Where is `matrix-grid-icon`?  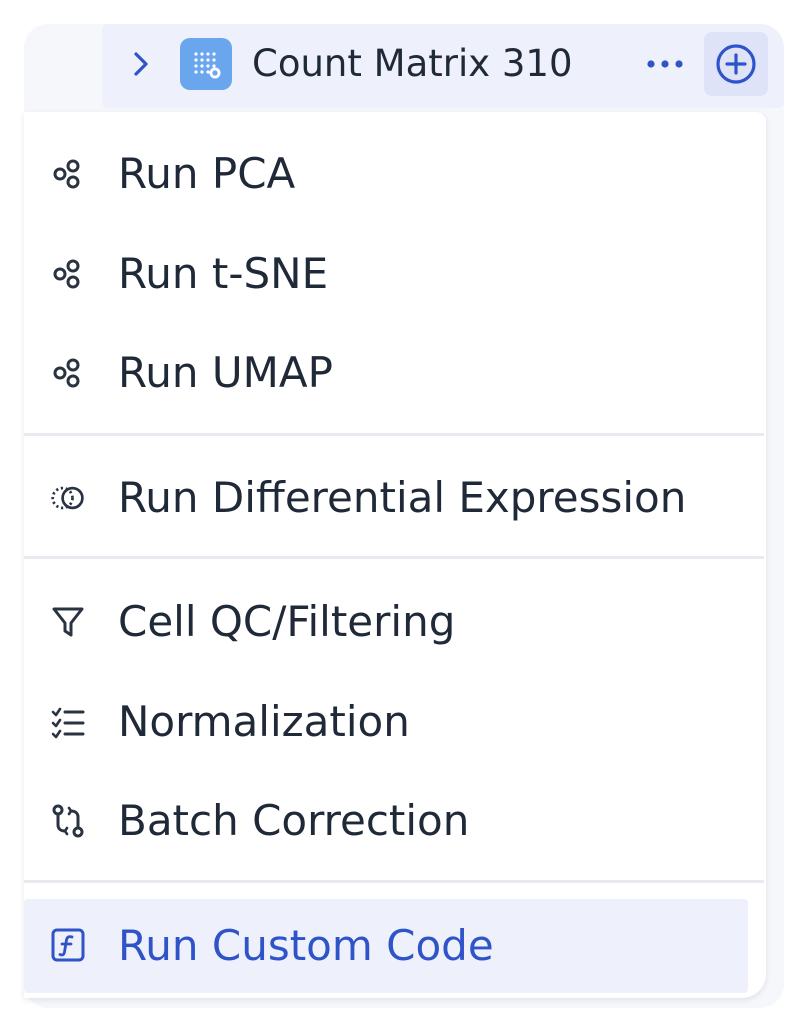
matrix-grid-icon is located at coordinates (206, 64).